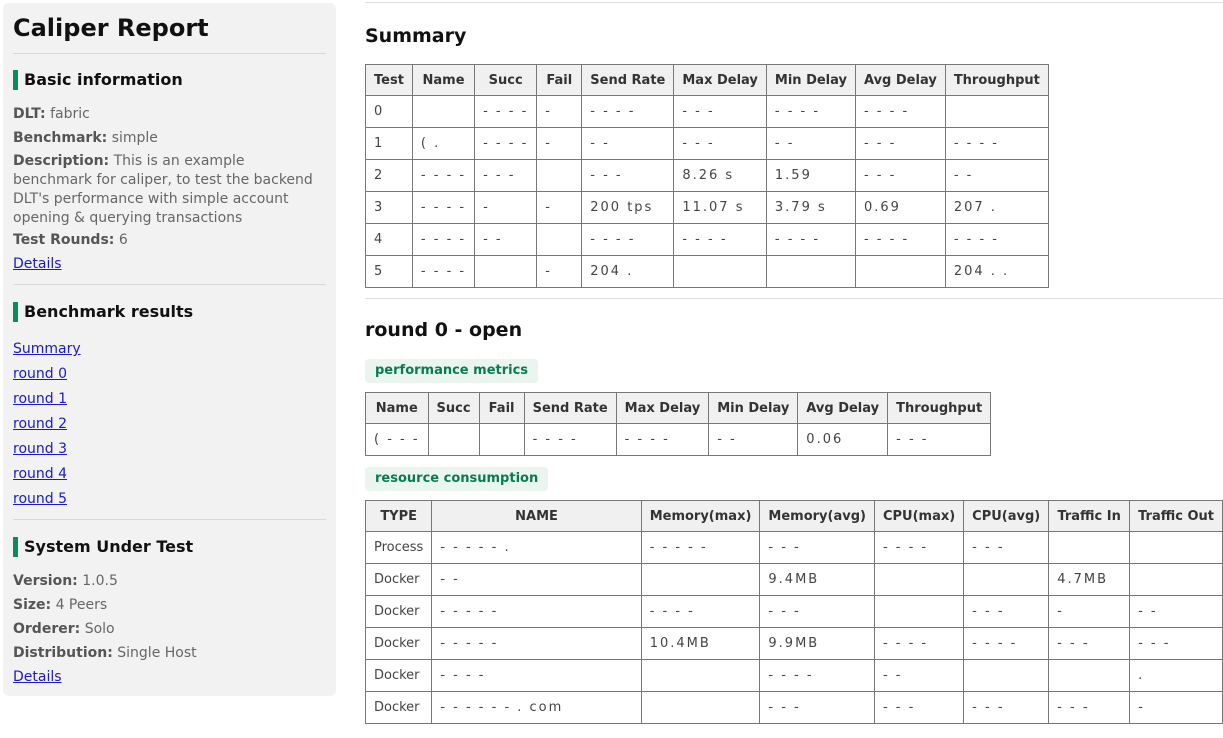 This screenshot has height=738, width=1223. I want to click on performance-cell: - - - -, so click(662, 439).